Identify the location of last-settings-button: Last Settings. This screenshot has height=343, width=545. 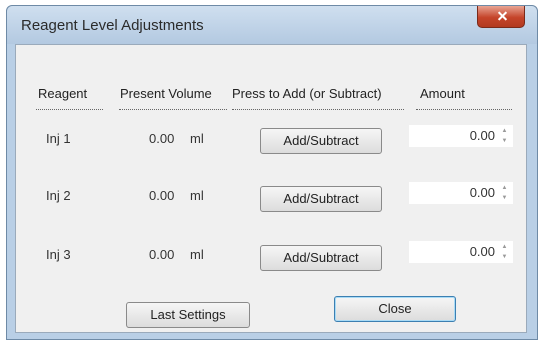
(188, 315).